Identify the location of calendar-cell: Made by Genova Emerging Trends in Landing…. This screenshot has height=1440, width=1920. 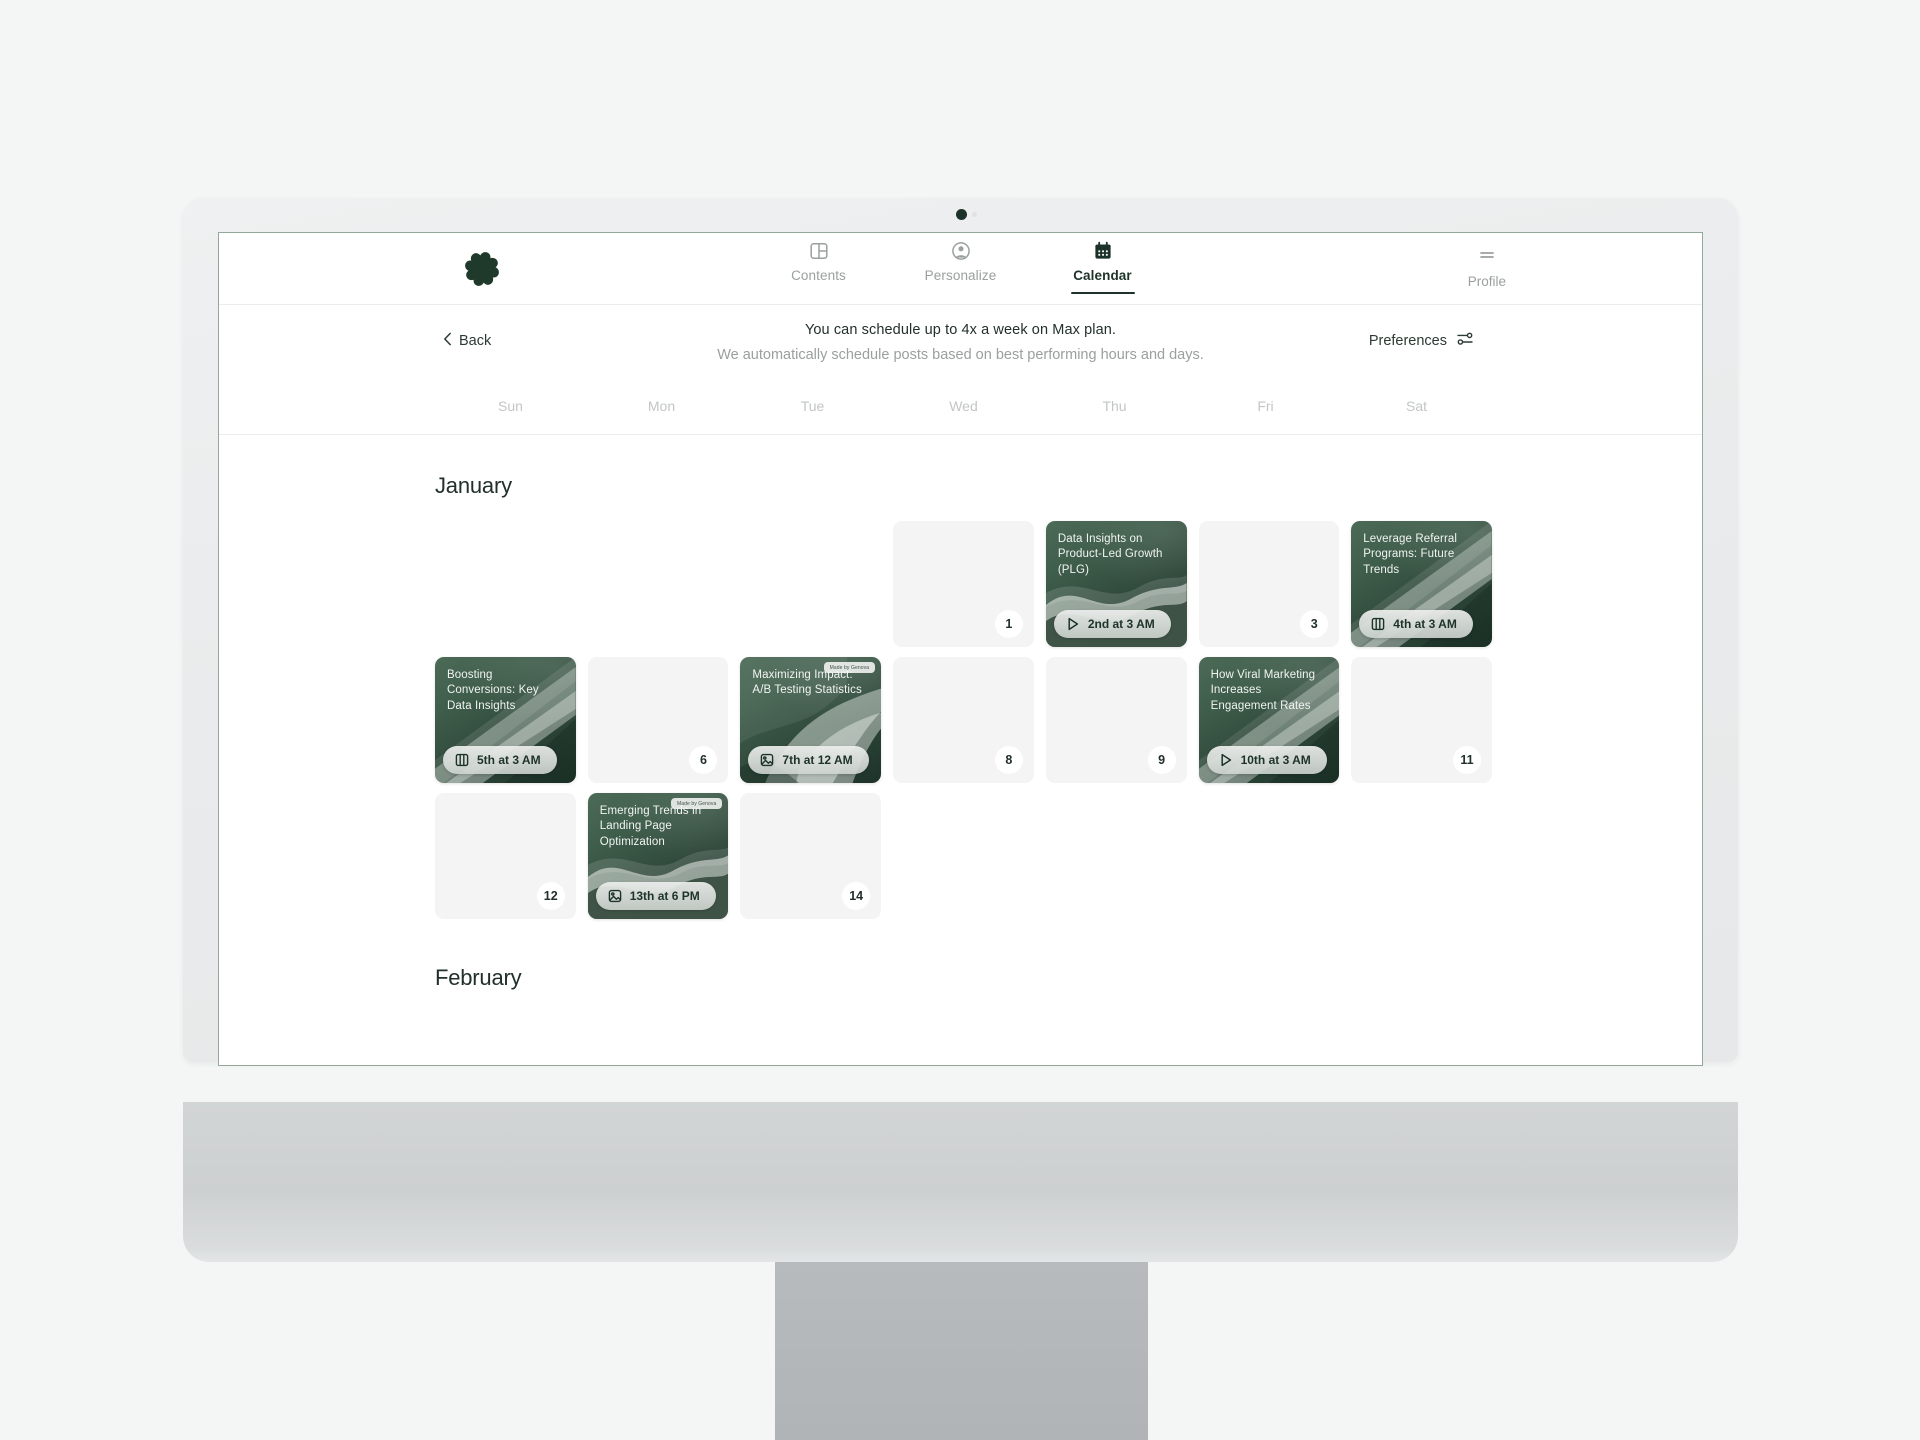
(658, 856).